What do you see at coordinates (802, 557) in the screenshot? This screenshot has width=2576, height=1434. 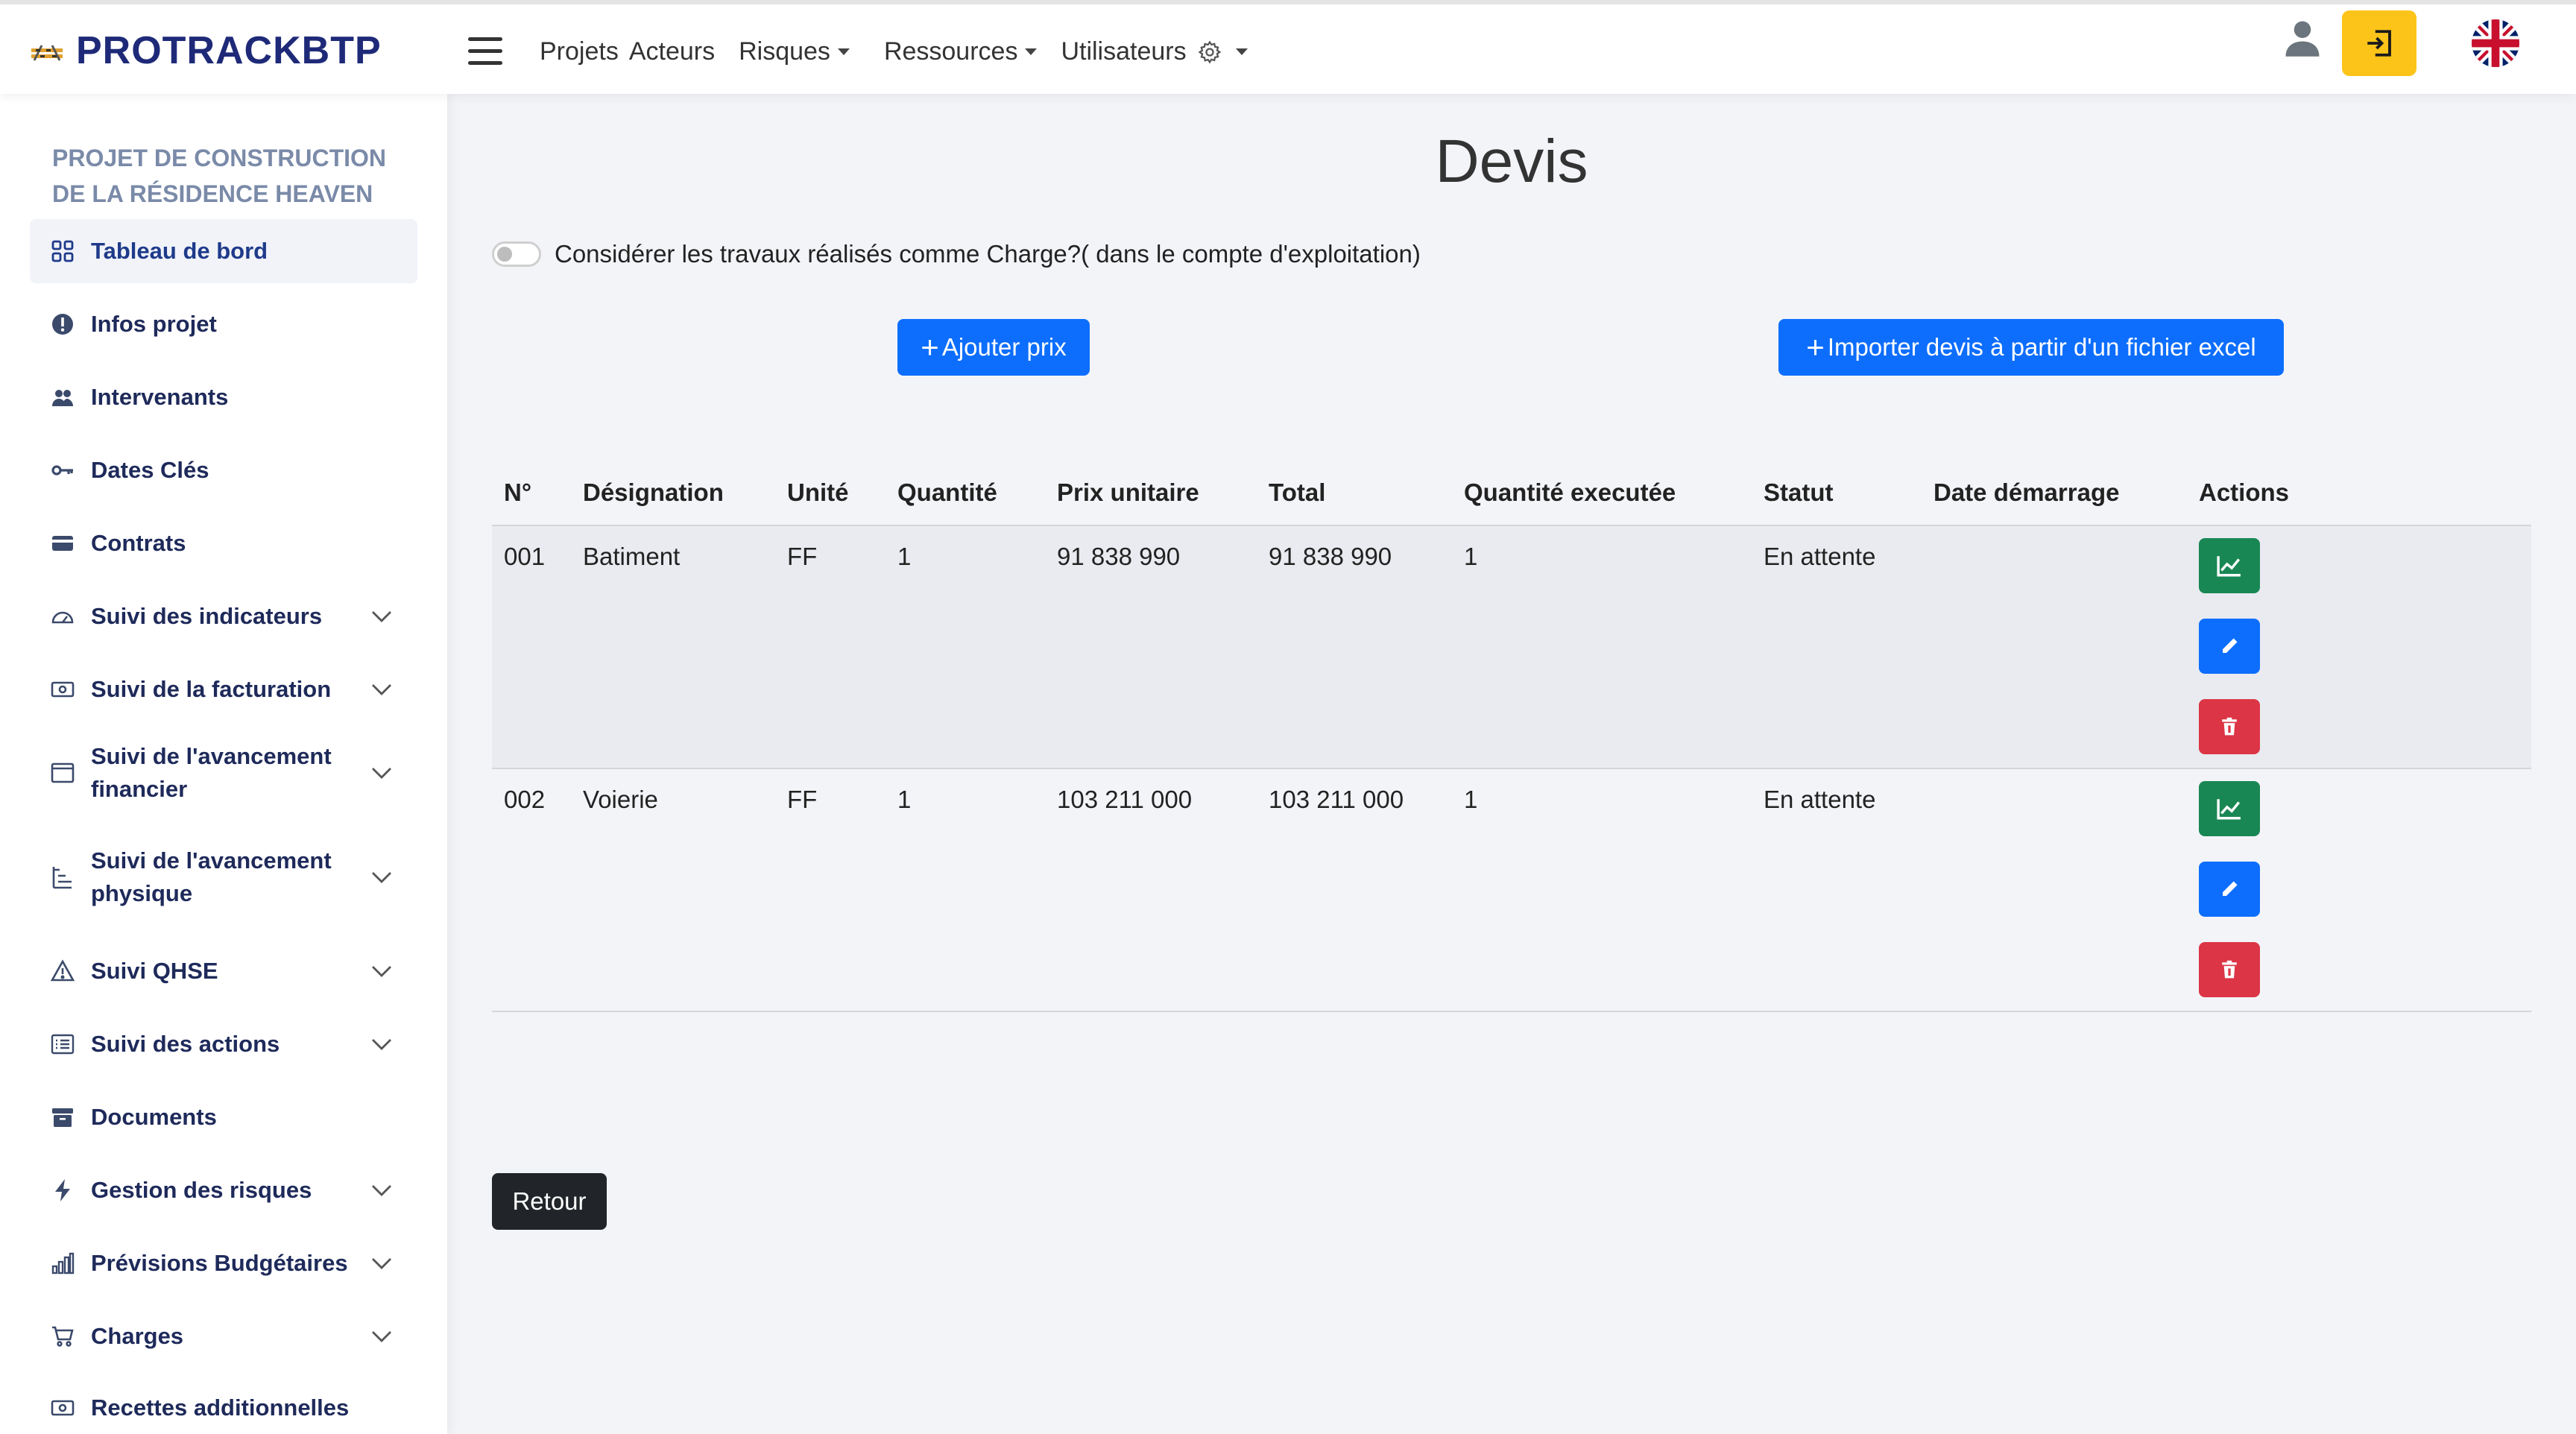 I see `cell-unite: FF` at bounding box center [802, 557].